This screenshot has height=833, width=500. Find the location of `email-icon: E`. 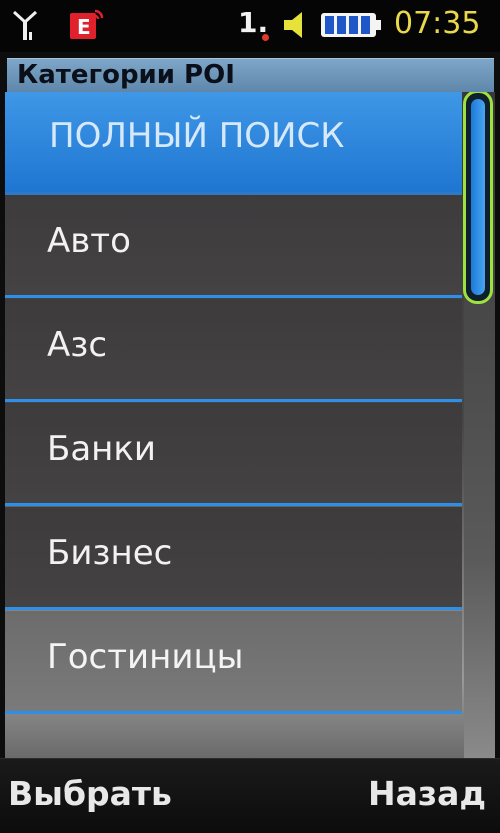

email-icon: E is located at coordinates (86, 25).